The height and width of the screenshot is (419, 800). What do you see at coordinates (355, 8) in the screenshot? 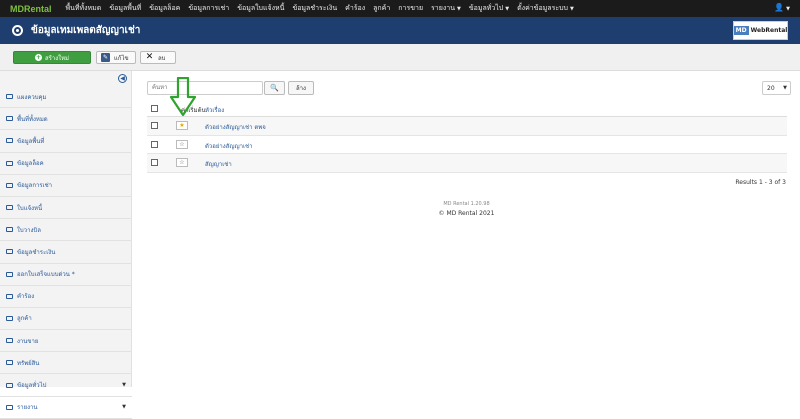
I see `nav-item: คำร้อง` at bounding box center [355, 8].